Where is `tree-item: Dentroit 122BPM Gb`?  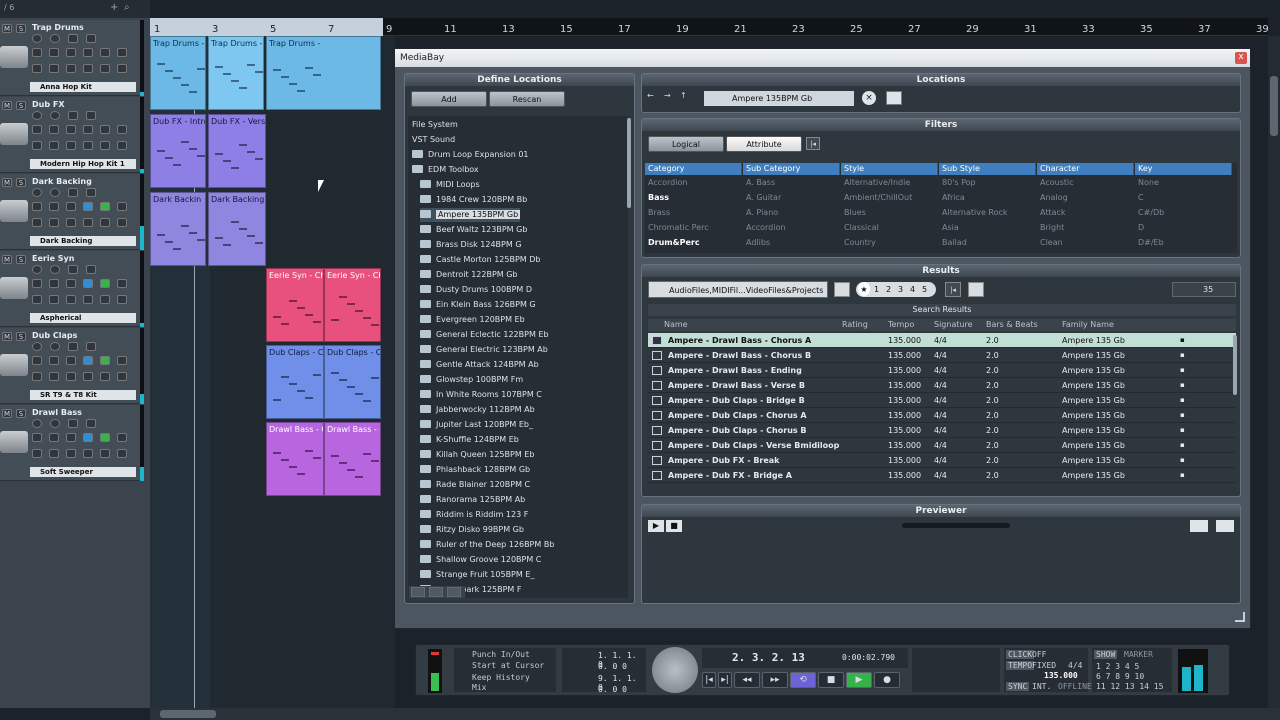
tree-item: Dentroit 122BPM Gb is located at coordinates (469, 275).